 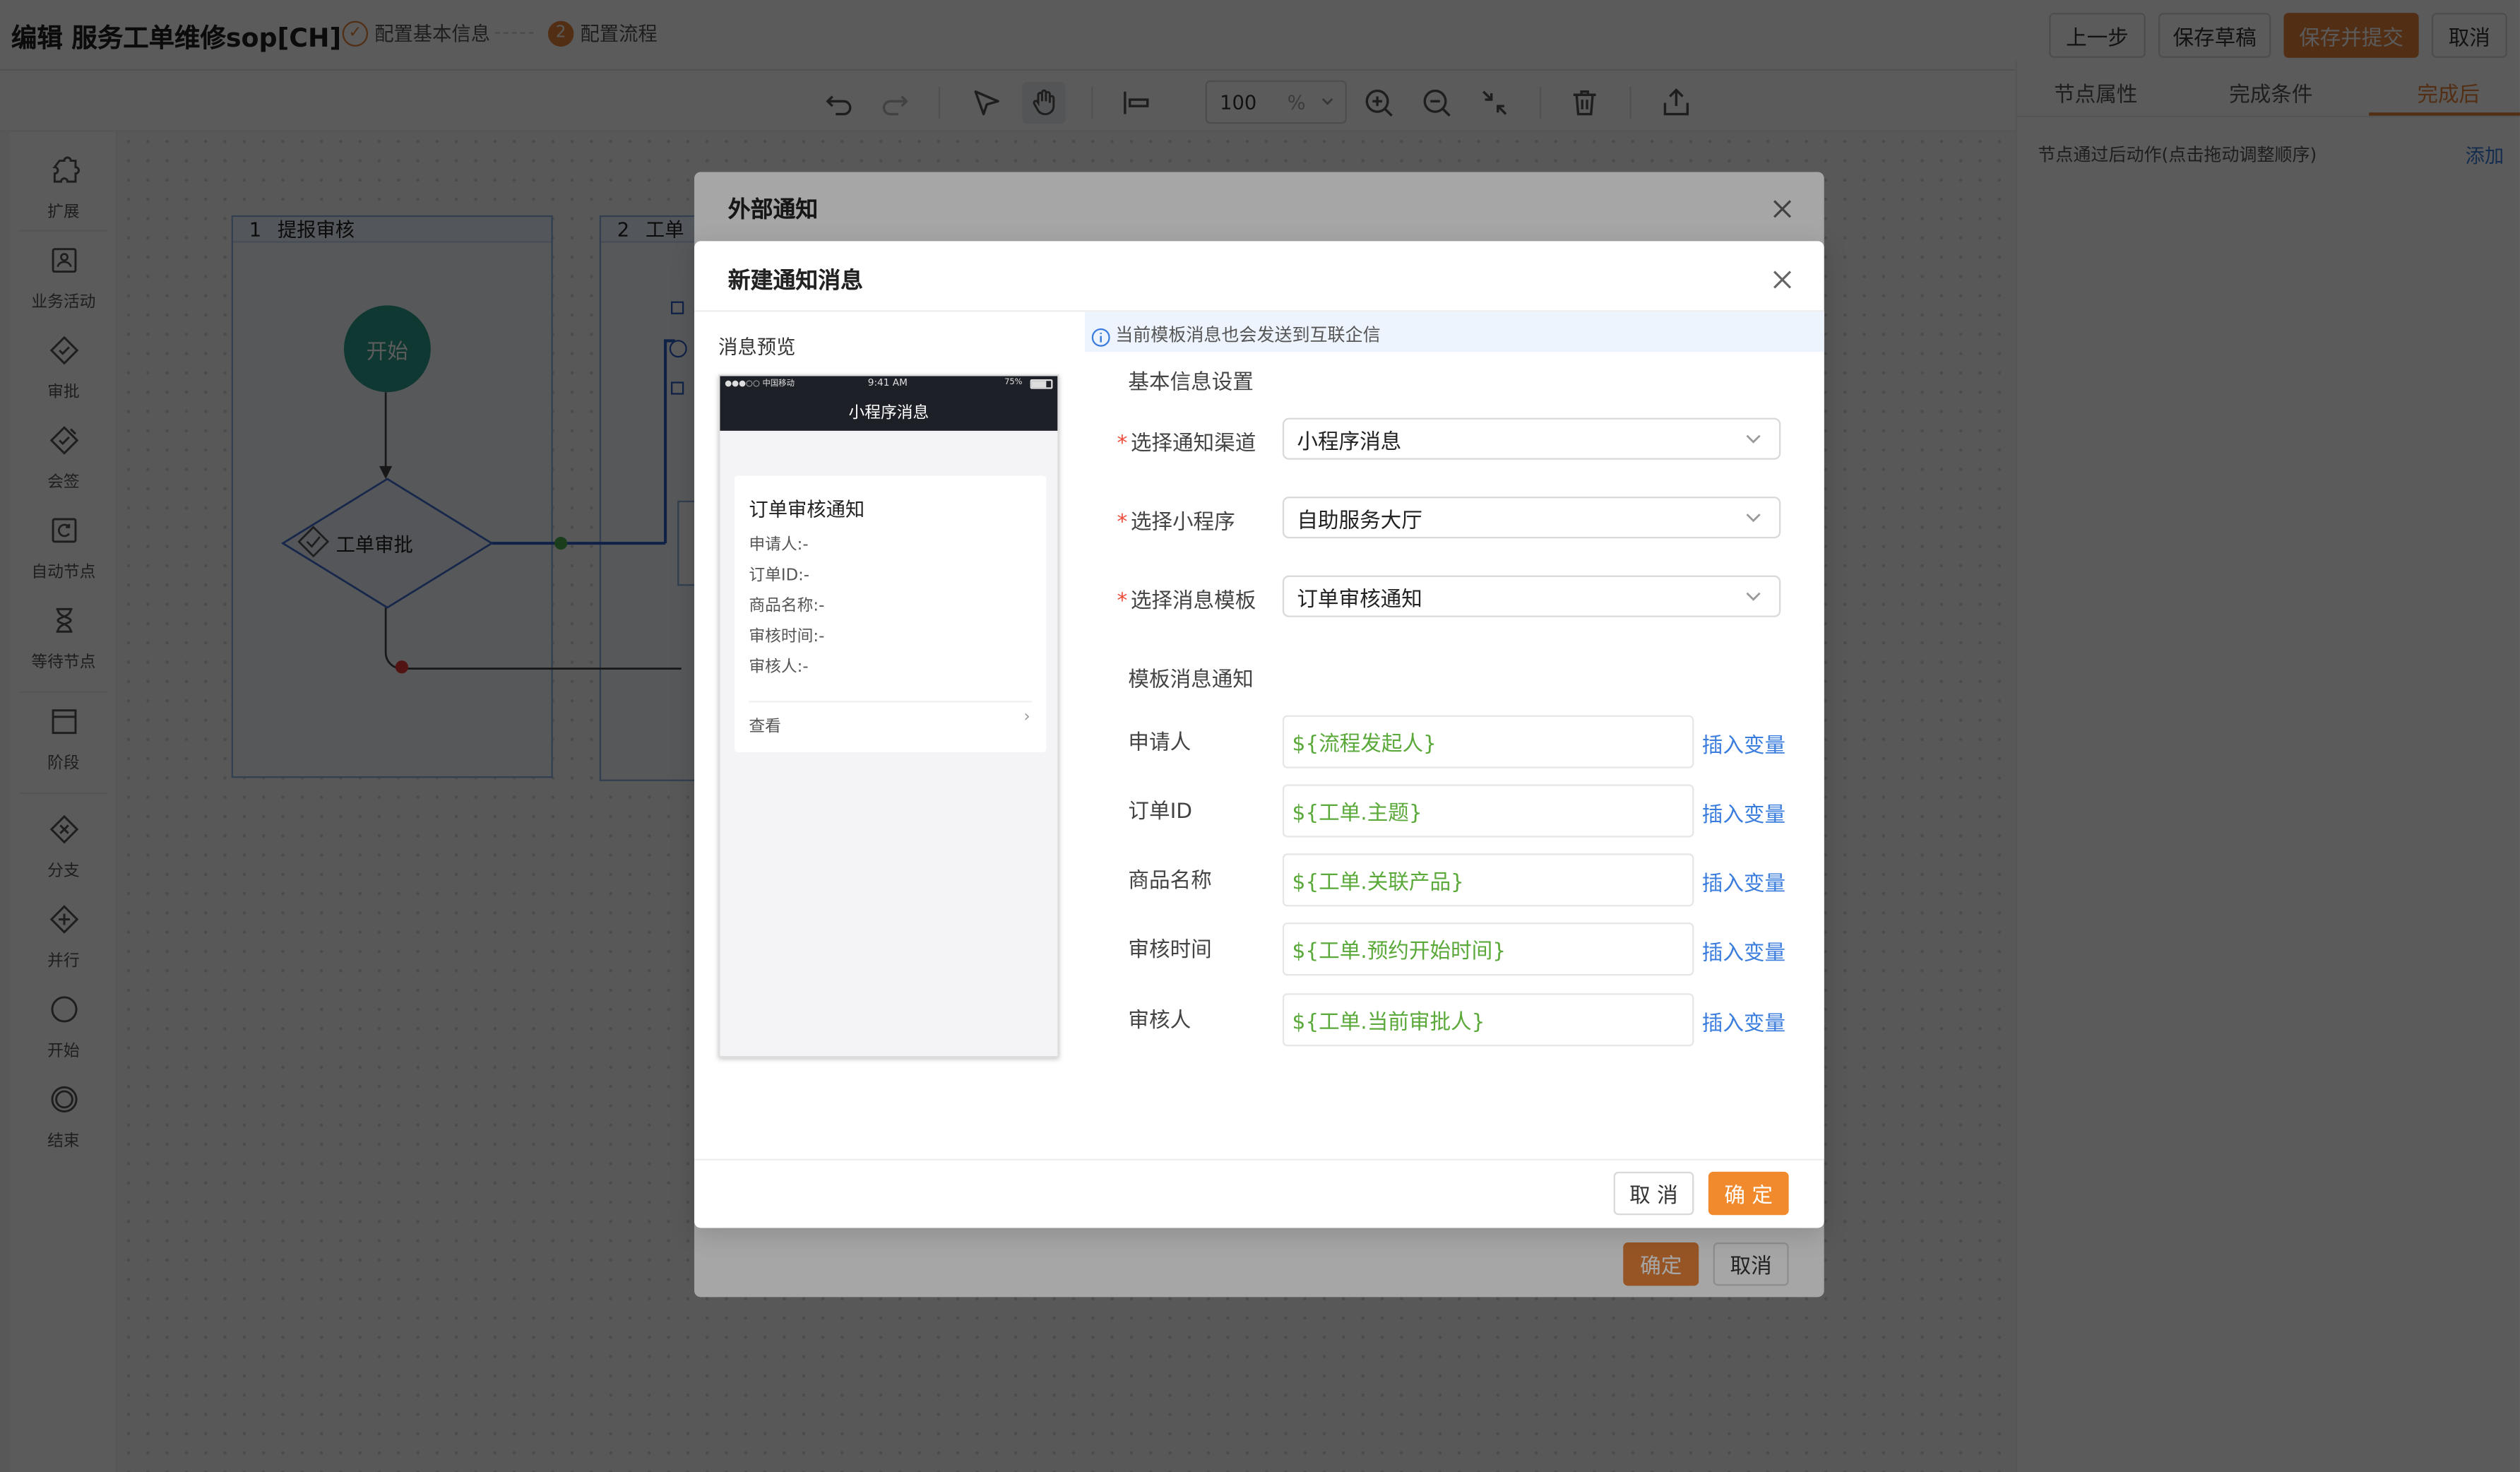 I want to click on card-line: 审核人:-, so click(x=779, y=667).